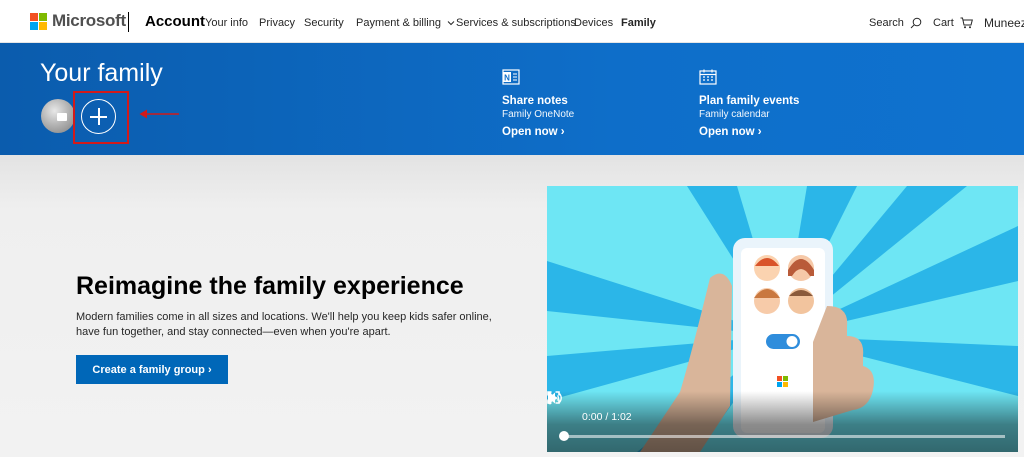 The height and width of the screenshot is (457, 1024). I want to click on arrow-left-icon, so click(159, 114).